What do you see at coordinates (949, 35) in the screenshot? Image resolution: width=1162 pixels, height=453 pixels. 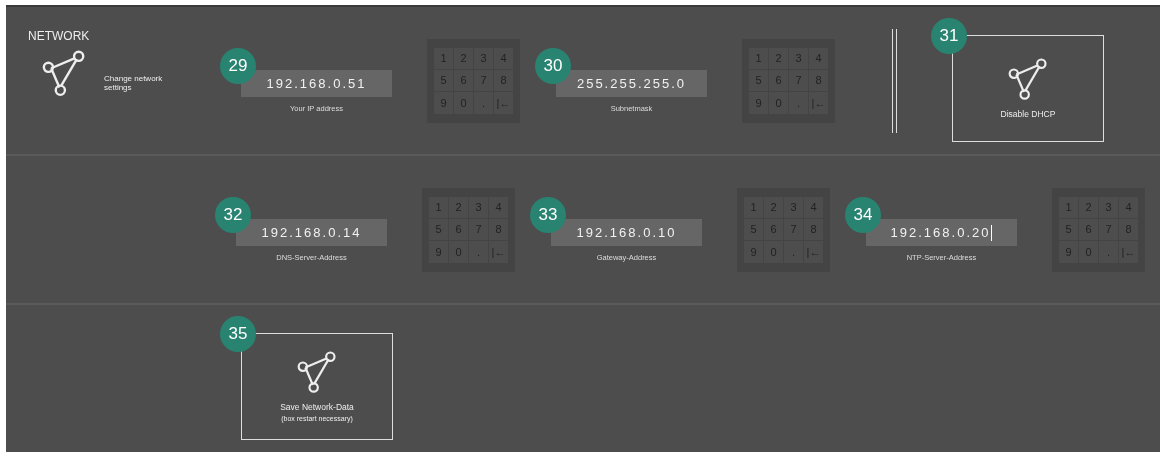 I see `number-badge: 31` at bounding box center [949, 35].